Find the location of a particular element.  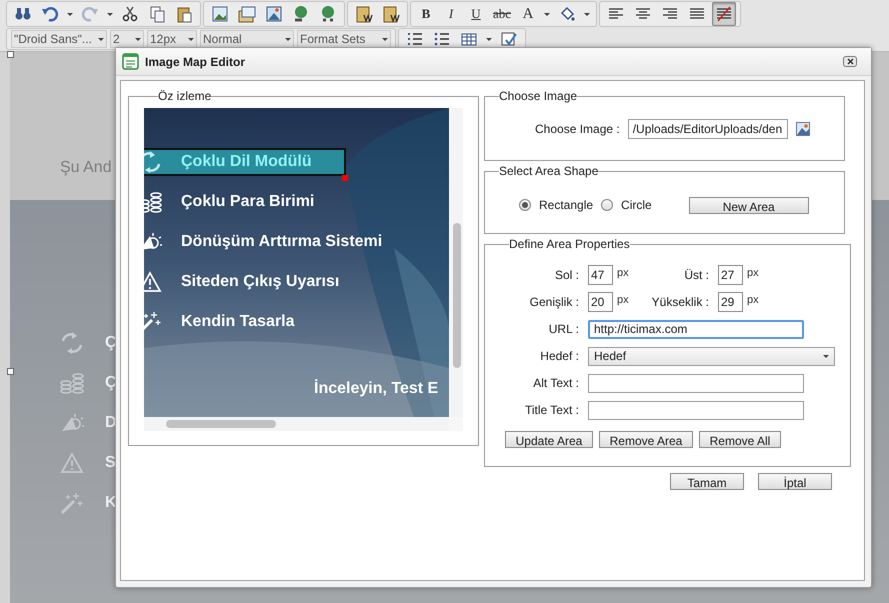

path-field: /Uploads/EditorUploads/den is located at coordinates (708, 129).